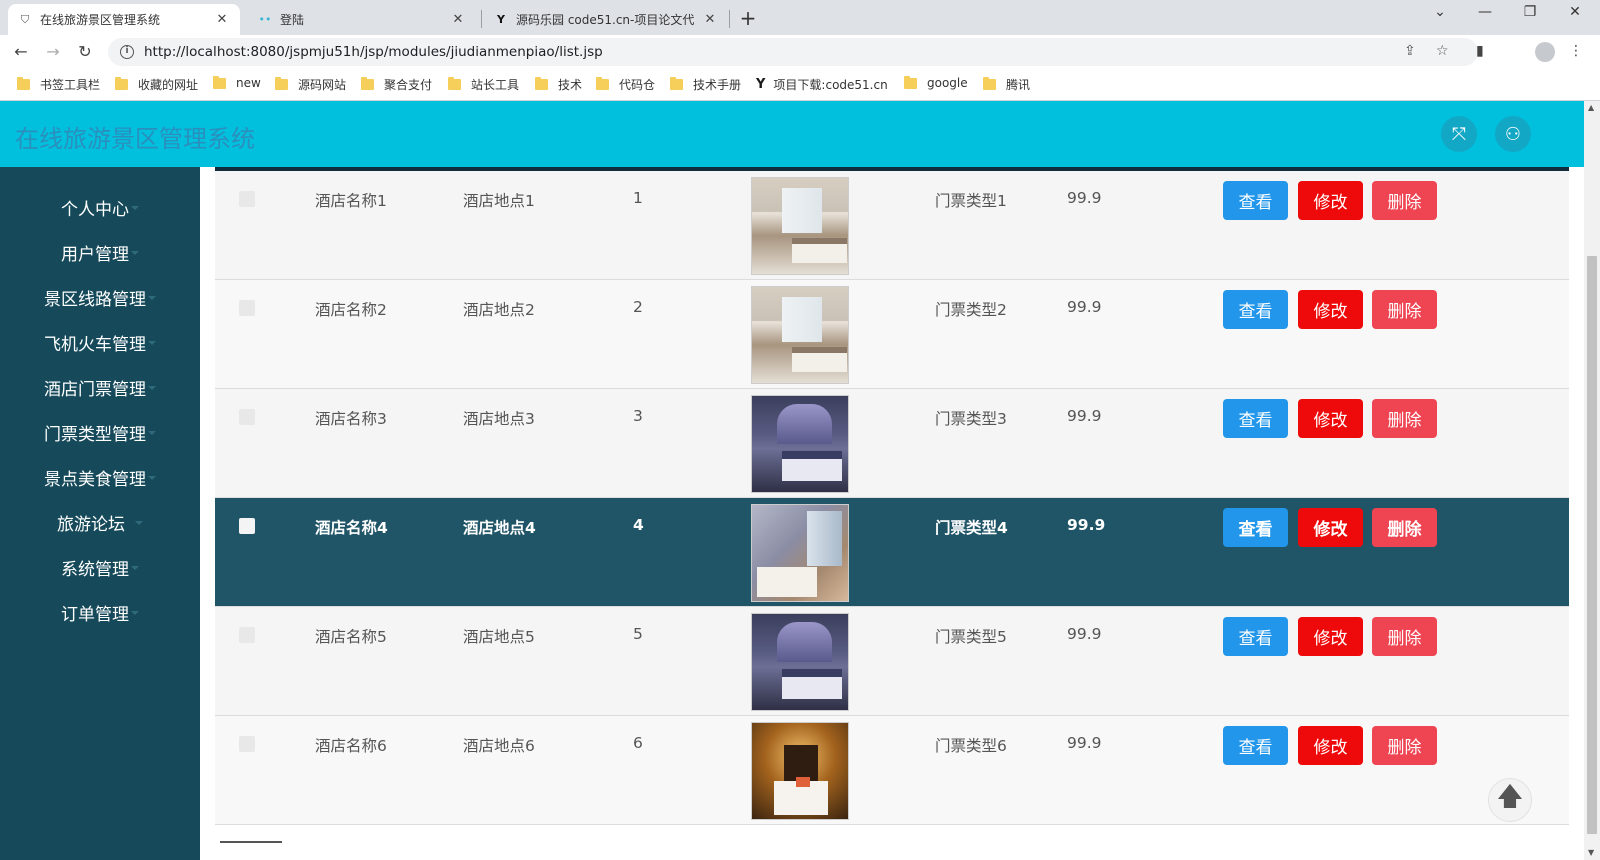 The width and height of the screenshot is (1600, 860). What do you see at coordinates (100, 477) in the screenshot?
I see `sidebar-item-food: 景点美食管理` at bounding box center [100, 477].